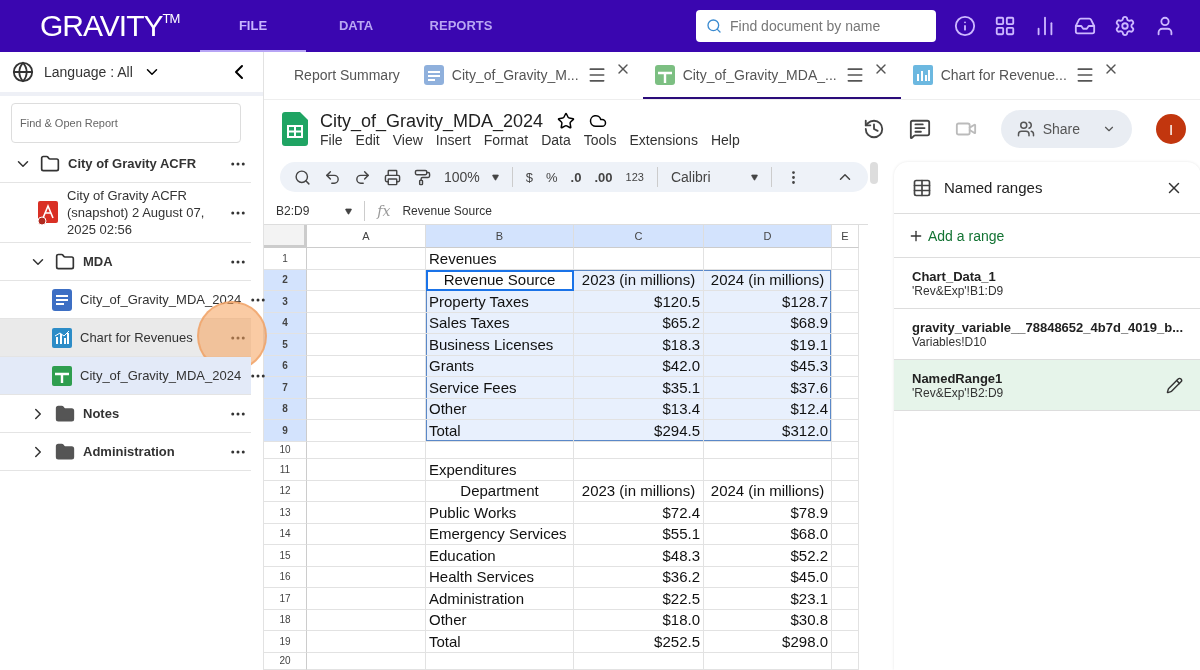 This screenshot has width=1200, height=670. I want to click on table-cell: Health Services, so click(500, 577).